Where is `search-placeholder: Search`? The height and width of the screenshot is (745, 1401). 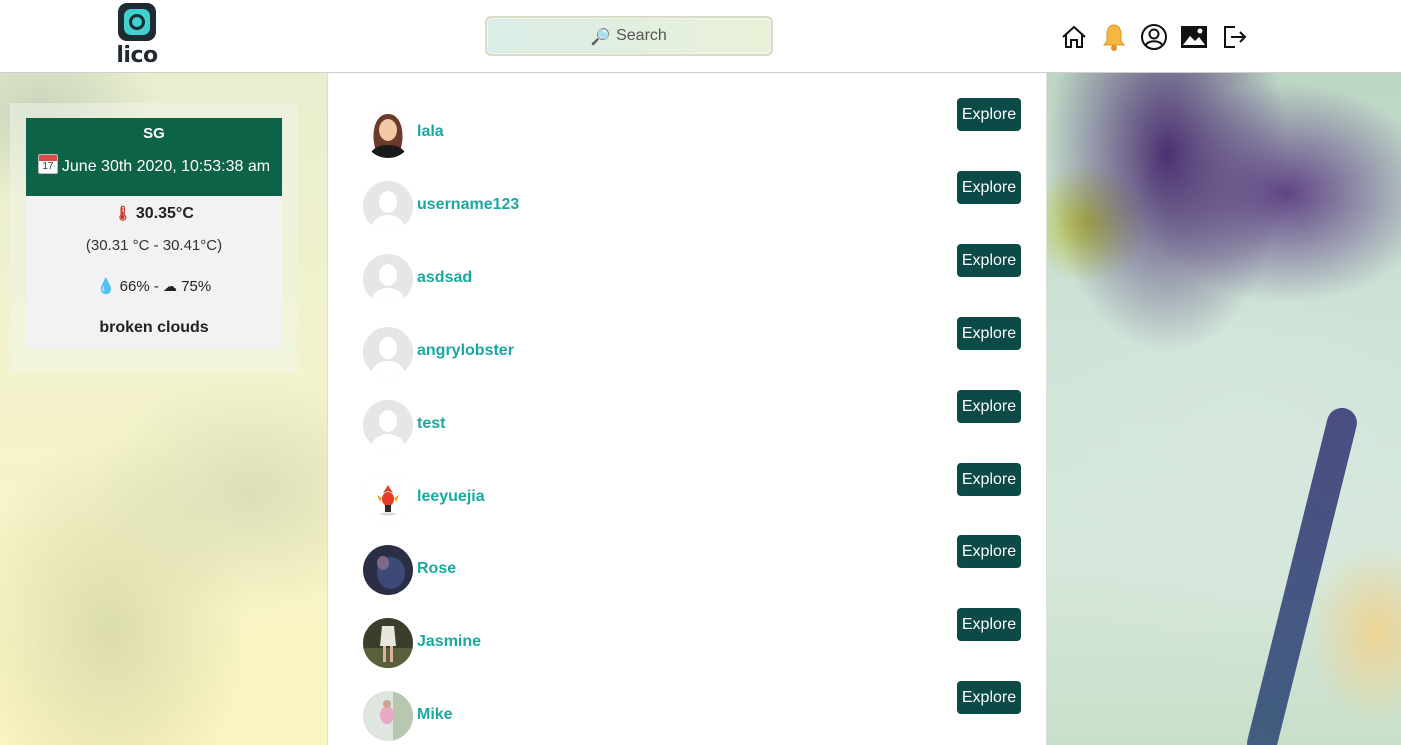
search-placeholder: Search is located at coordinates (641, 35).